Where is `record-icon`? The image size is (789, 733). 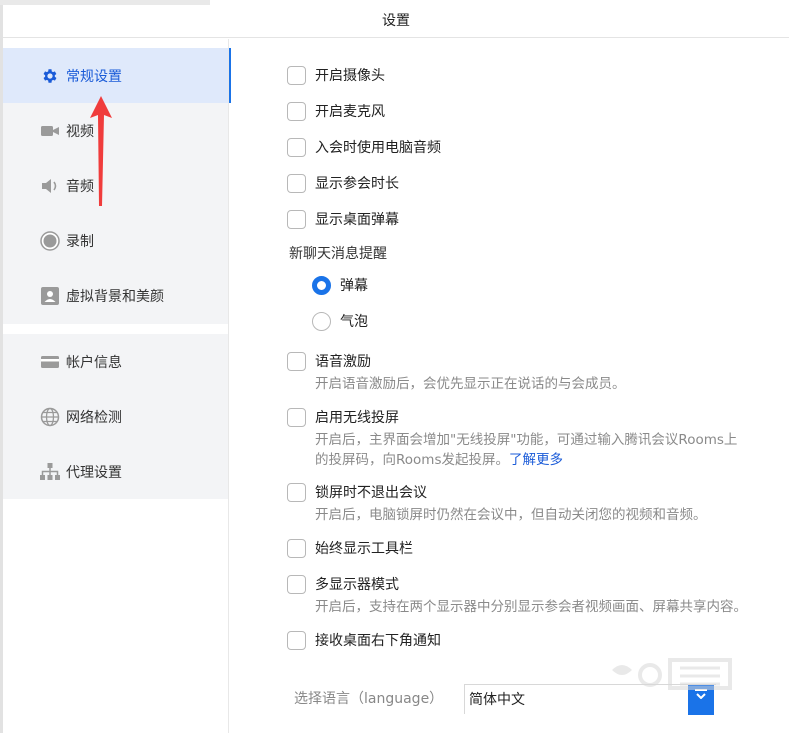 record-icon is located at coordinates (50, 240).